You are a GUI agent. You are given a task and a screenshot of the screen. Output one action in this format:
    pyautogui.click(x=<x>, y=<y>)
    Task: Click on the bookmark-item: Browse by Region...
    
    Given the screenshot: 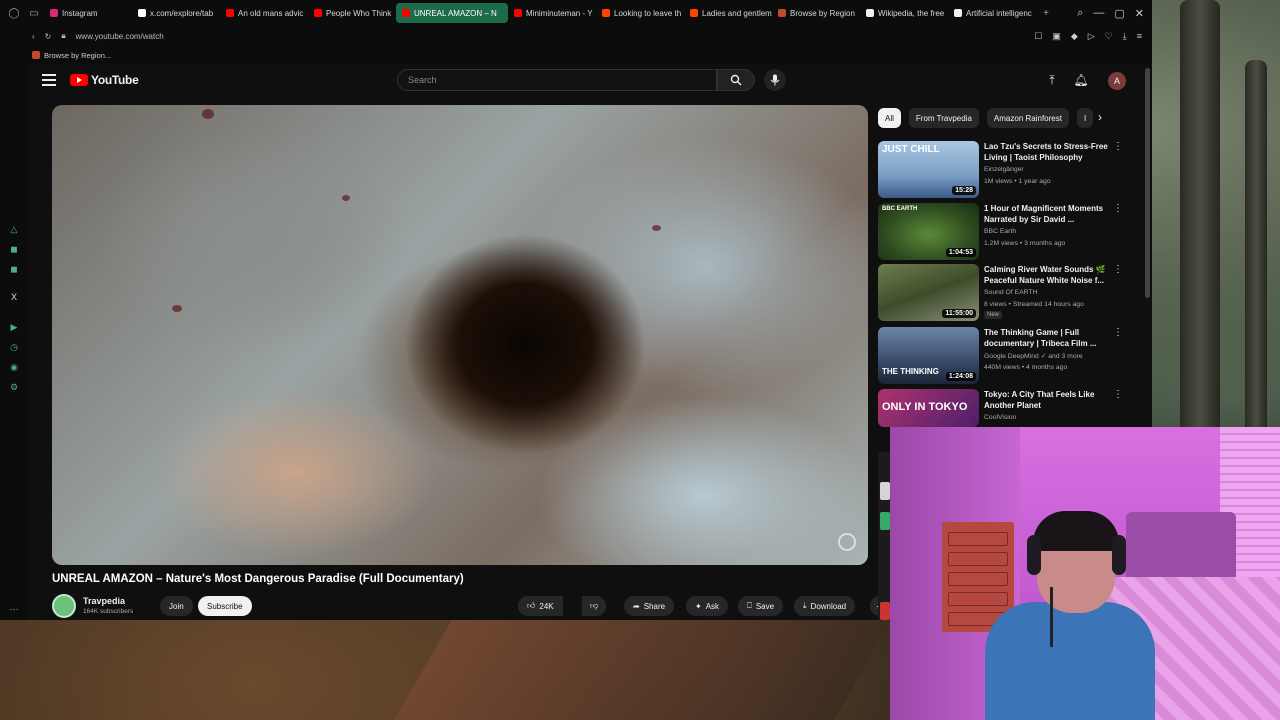 What is the action you would take?
    pyautogui.click(x=77, y=55)
    